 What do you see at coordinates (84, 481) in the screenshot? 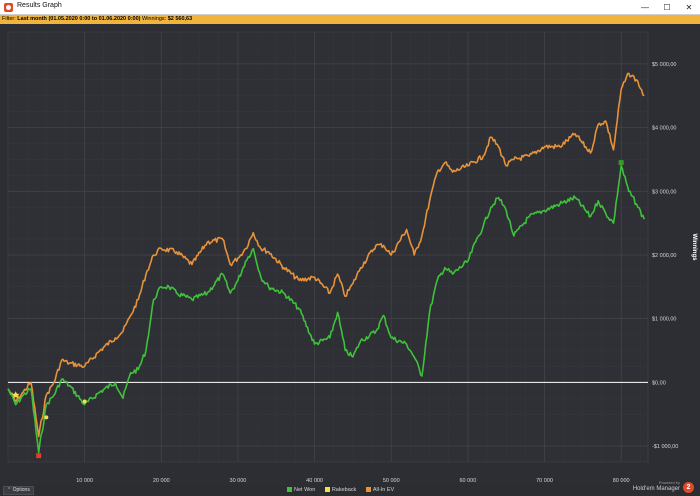
I see `x-tick-label: 10 000` at bounding box center [84, 481].